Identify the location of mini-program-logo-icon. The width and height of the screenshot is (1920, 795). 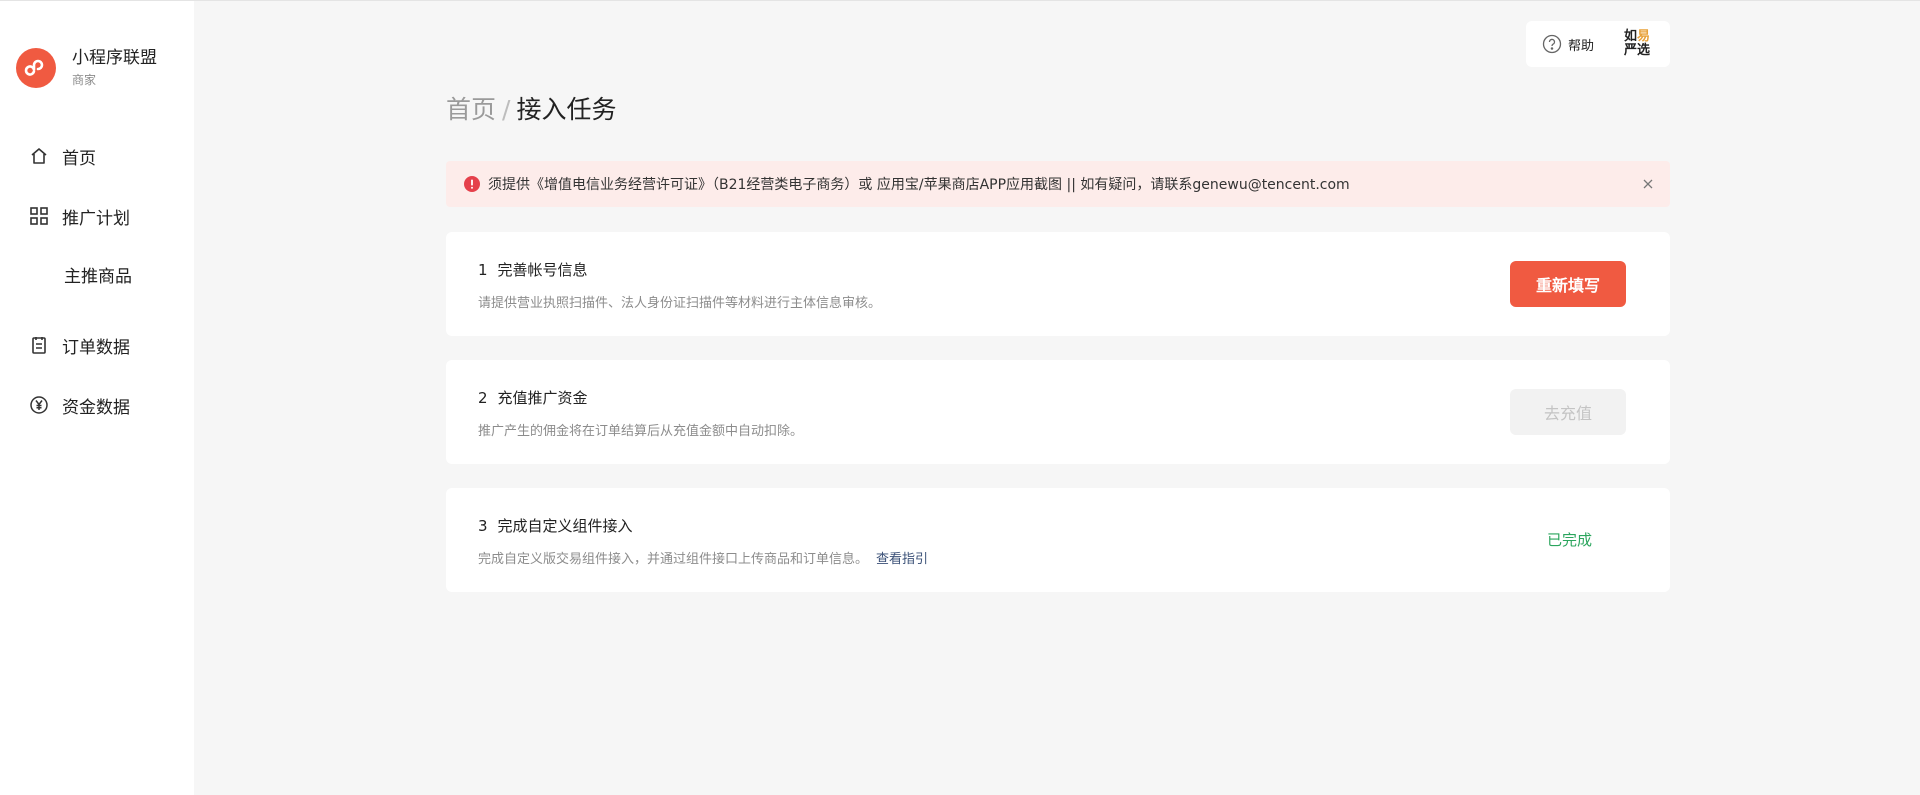
(36, 68).